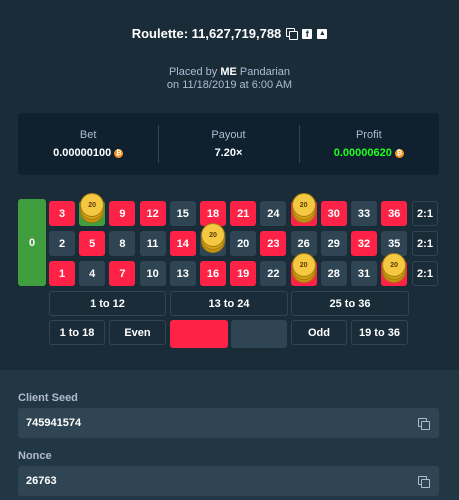  What do you see at coordinates (48, 398) in the screenshot?
I see `client-seed-label: Client Seed` at bounding box center [48, 398].